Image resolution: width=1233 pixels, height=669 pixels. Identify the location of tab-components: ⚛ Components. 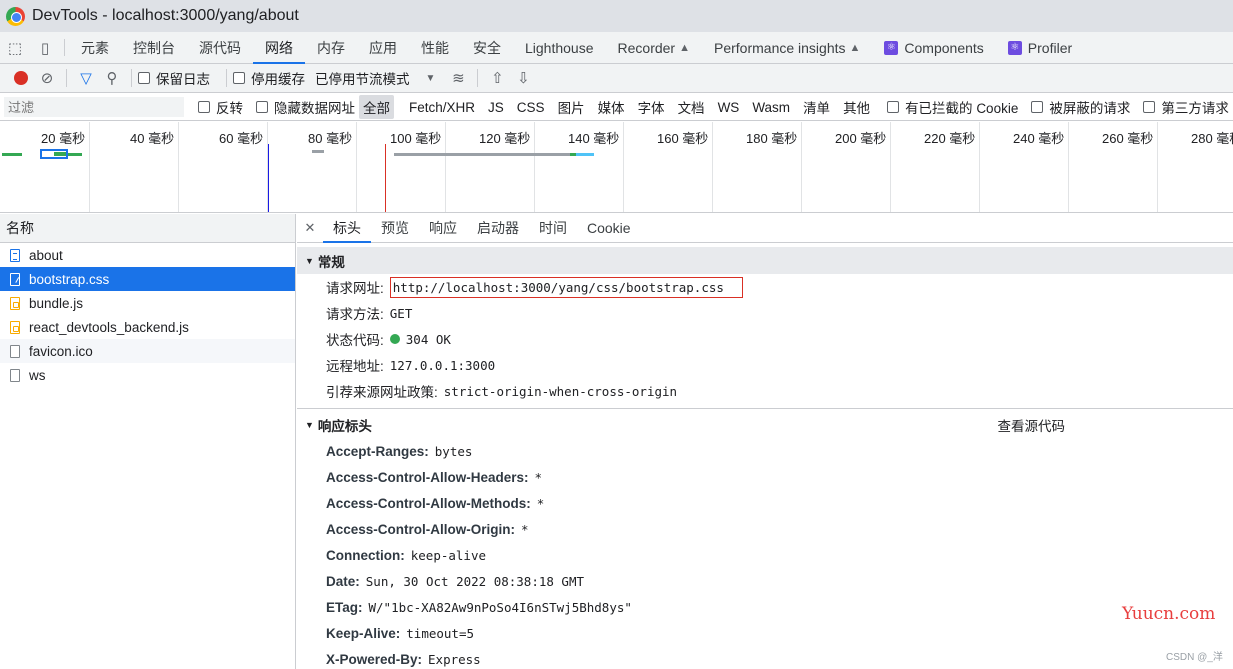
(933, 47).